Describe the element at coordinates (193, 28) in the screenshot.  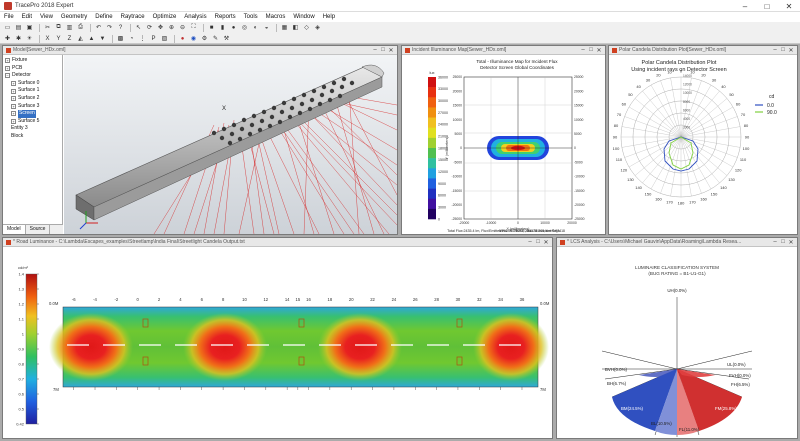
I see `zoom-fit-icon: ⛶` at that location.